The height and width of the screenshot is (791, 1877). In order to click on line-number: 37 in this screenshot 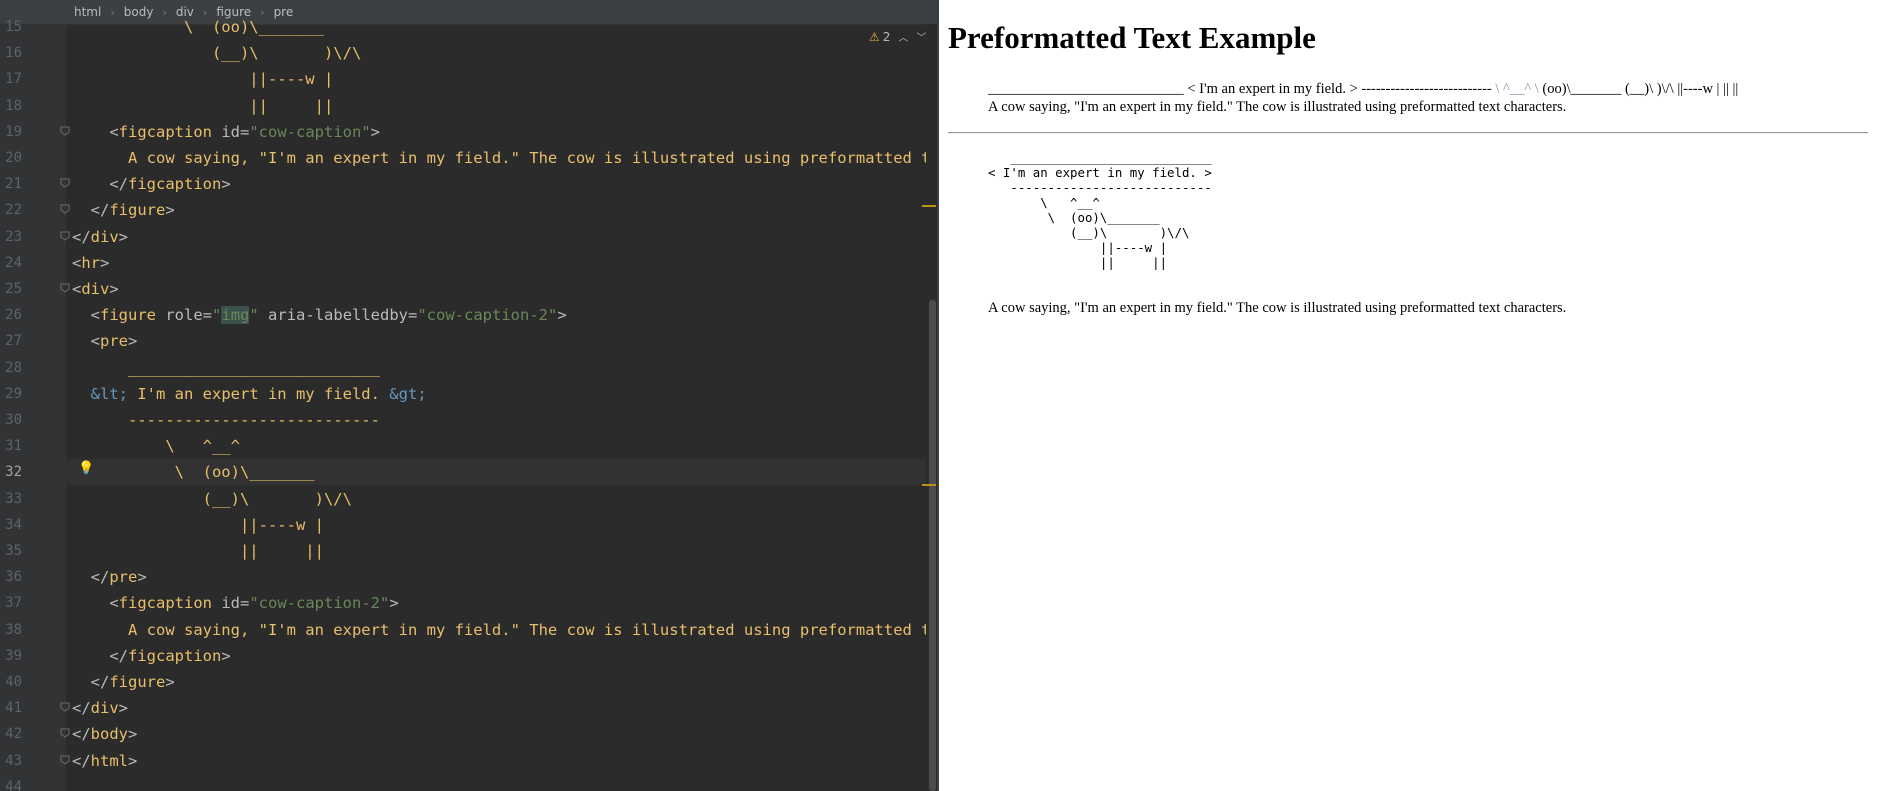, I will do `click(13, 603)`.